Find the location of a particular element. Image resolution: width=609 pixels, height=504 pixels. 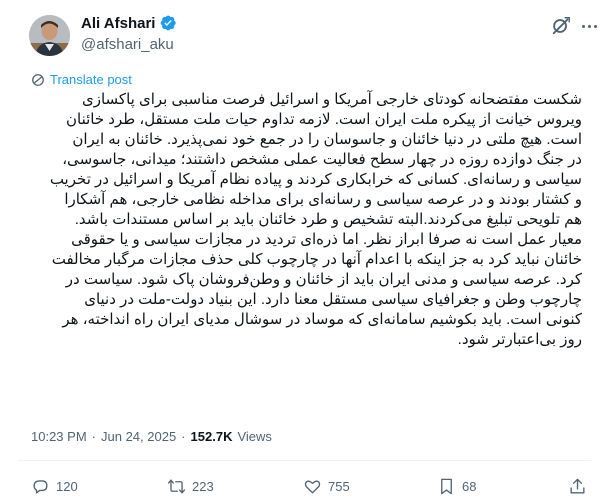

translate-post-link: Translate post is located at coordinates (81, 79).